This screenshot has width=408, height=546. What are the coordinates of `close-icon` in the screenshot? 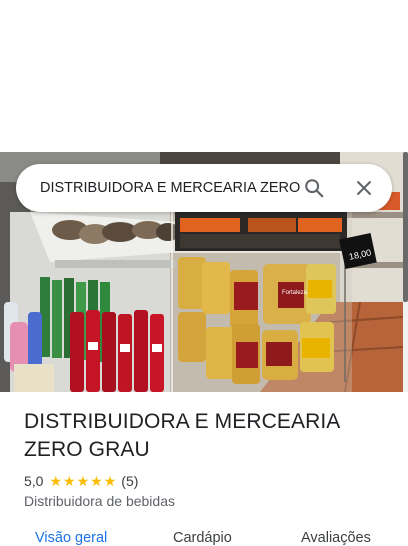 It's located at (364, 188).